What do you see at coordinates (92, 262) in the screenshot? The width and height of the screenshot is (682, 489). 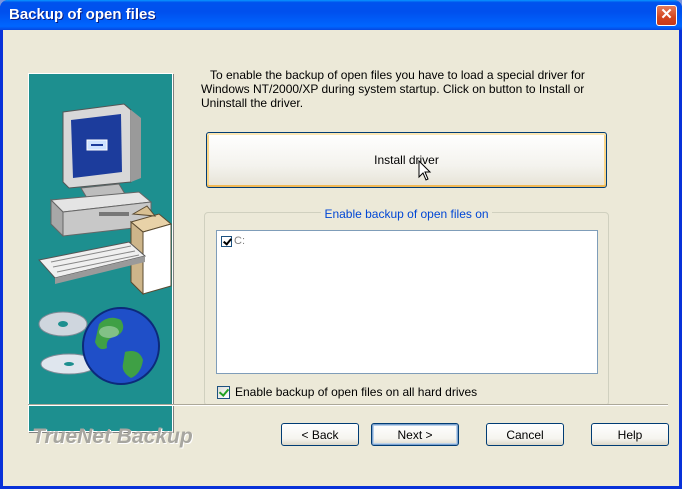 I see `keyboard-graphic` at bounding box center [92, 262].